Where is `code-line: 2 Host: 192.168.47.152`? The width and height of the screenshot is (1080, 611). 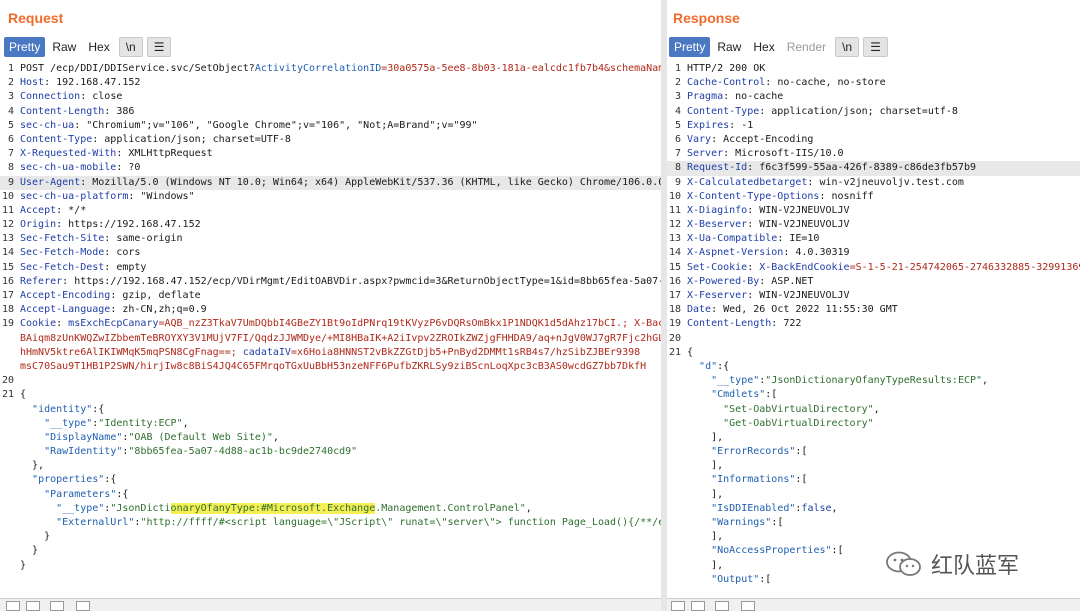 code-line: 2 Host: 192.168.47.152 is located at coordinates (74, 83).